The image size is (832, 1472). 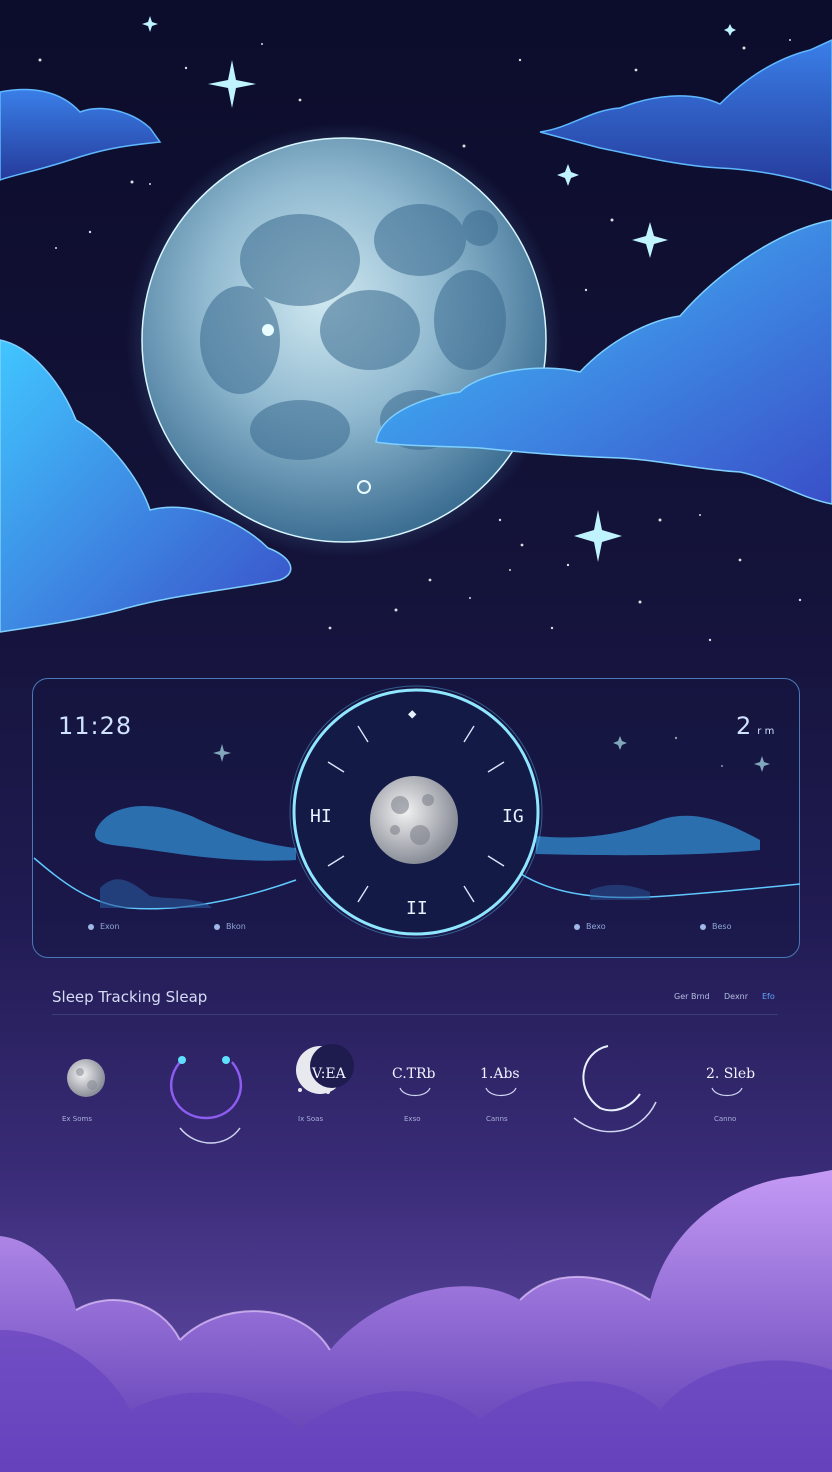 What do you see at coordinates (311, 1119) in the screenshot?
I see `stat-label: Ix Soas` at bounding box center [311, 1119].